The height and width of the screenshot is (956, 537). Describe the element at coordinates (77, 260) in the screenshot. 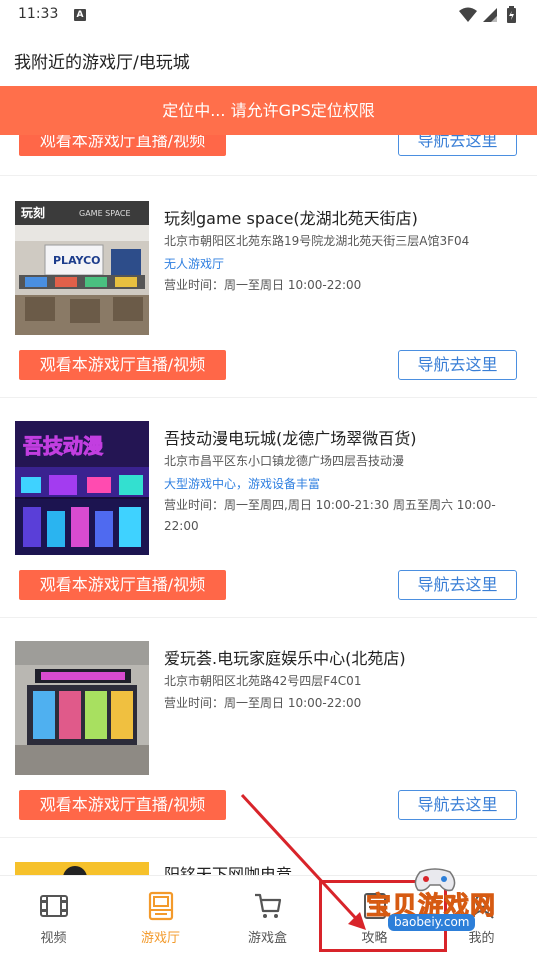

I see `photo-sign-text: PLAYCO` at that location.